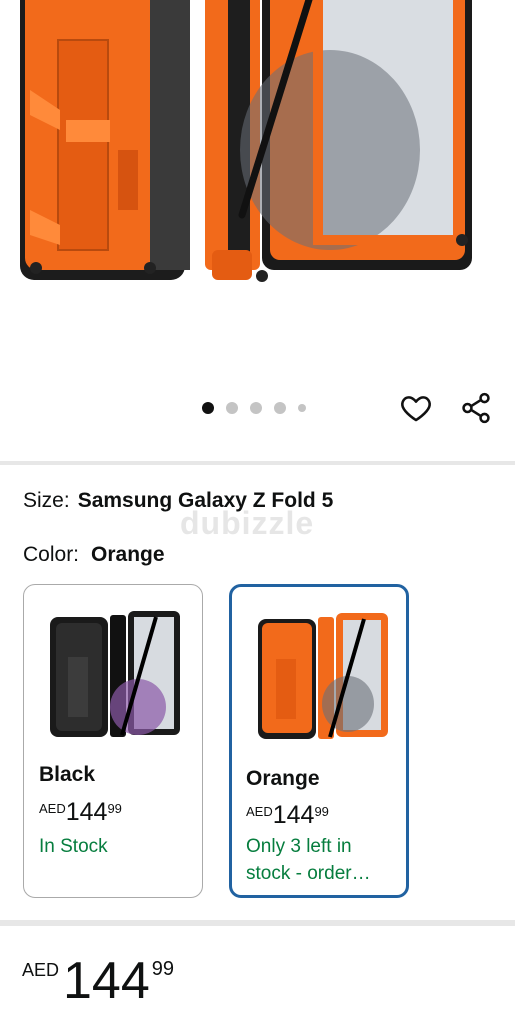  Describe the element at coordinates (323, 676) in the screenshot. I see `variant-thumbnail-orange` at that location.